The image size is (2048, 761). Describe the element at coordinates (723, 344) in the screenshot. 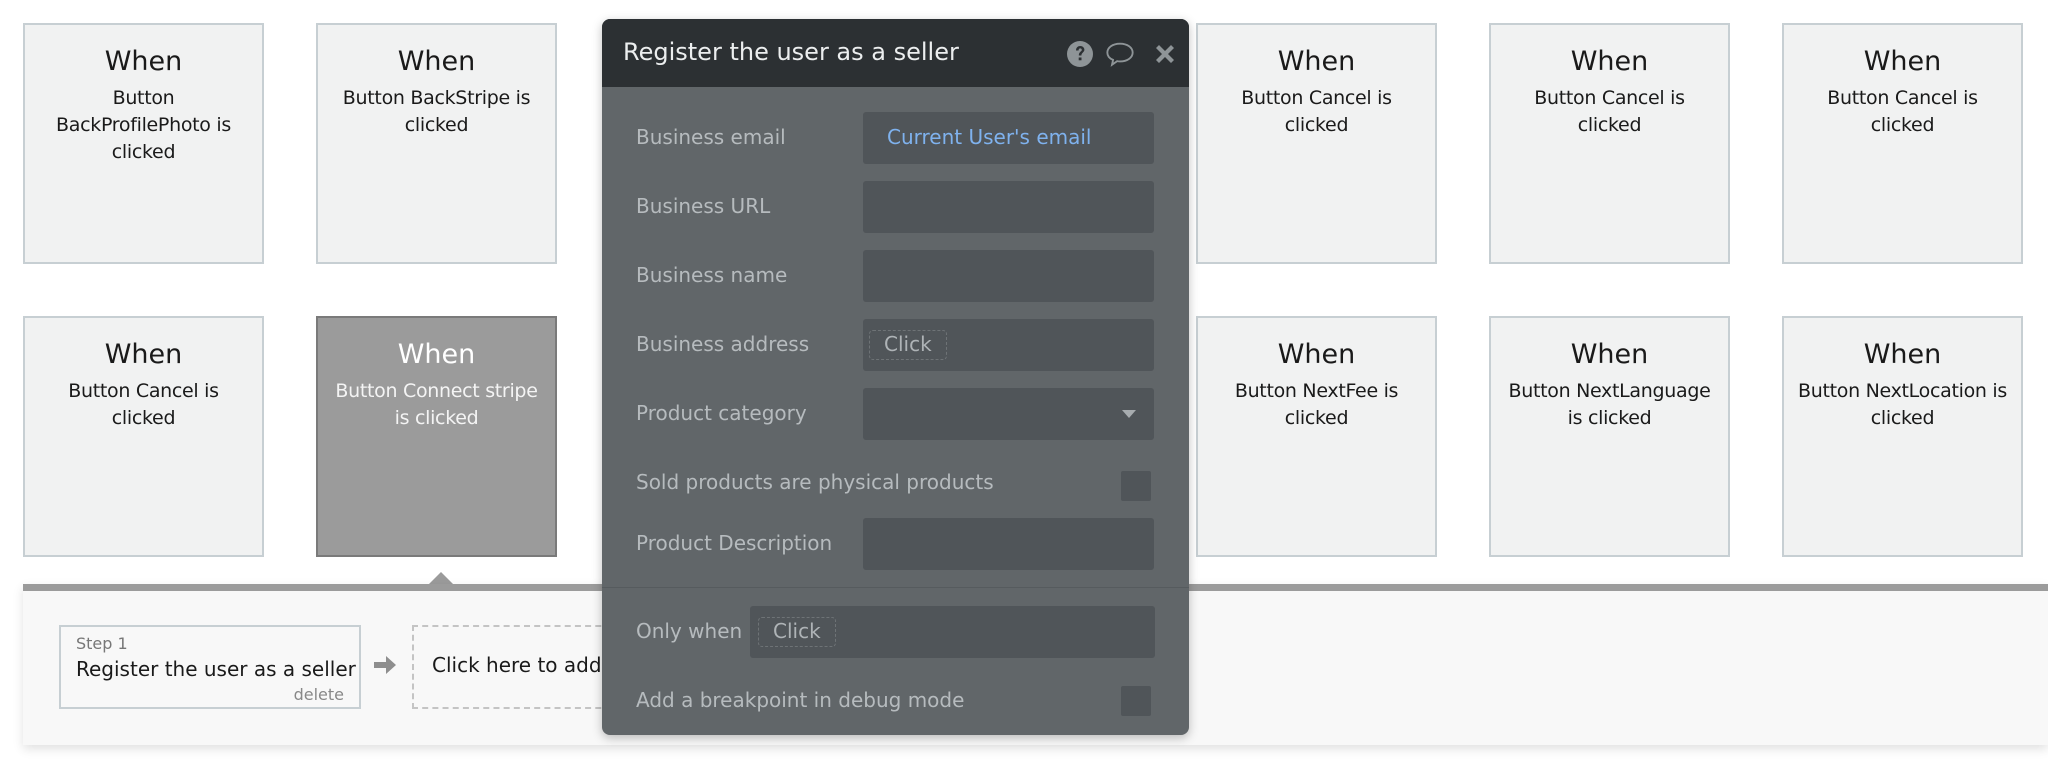

I see `field-label: Business address` at that location.